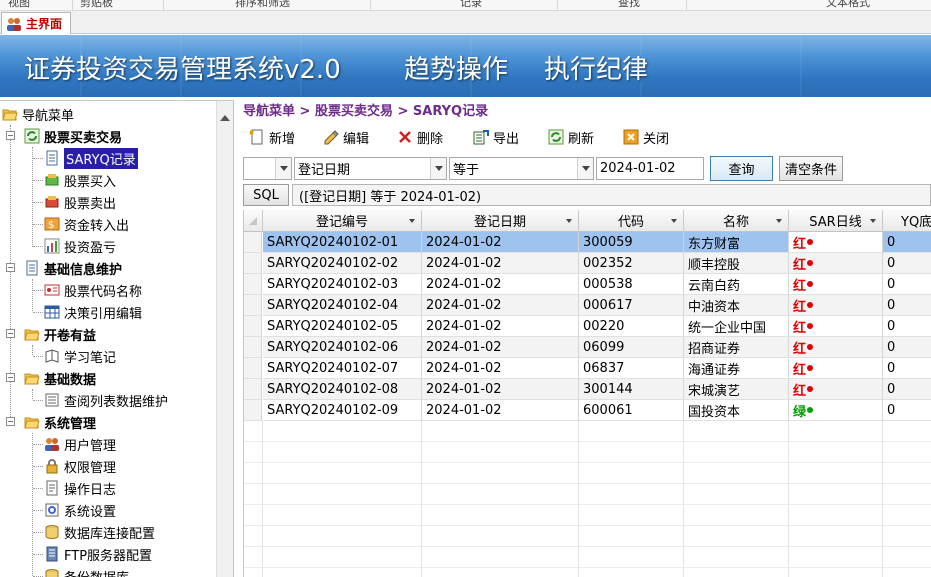  I want to click on nav-item-notes: 学习笔记, so click(80, 356).